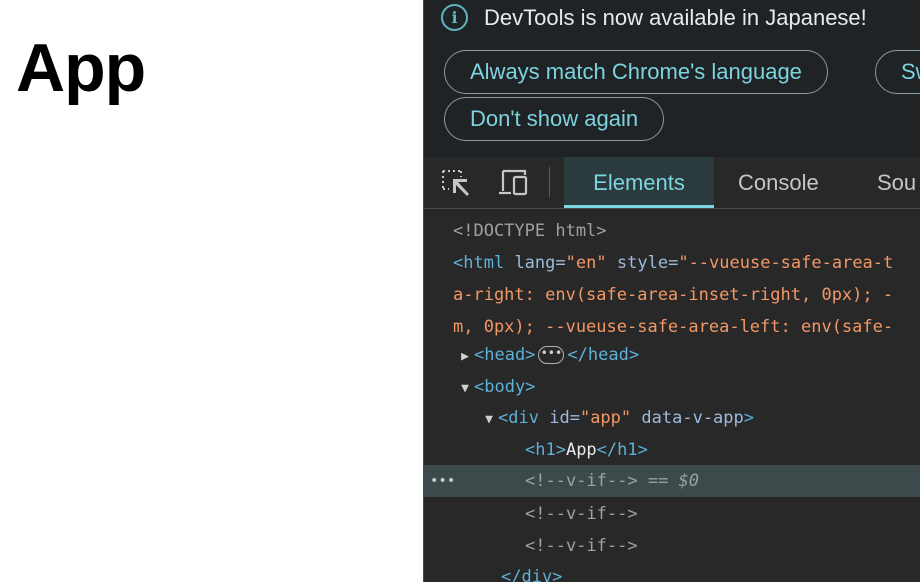 The width and height of the screenshot is (920, 582). What do you see at coordinates (551, 355) in the screenshot?
I see `collapsed-content-icon: •••` at bounding box center [551, 355].